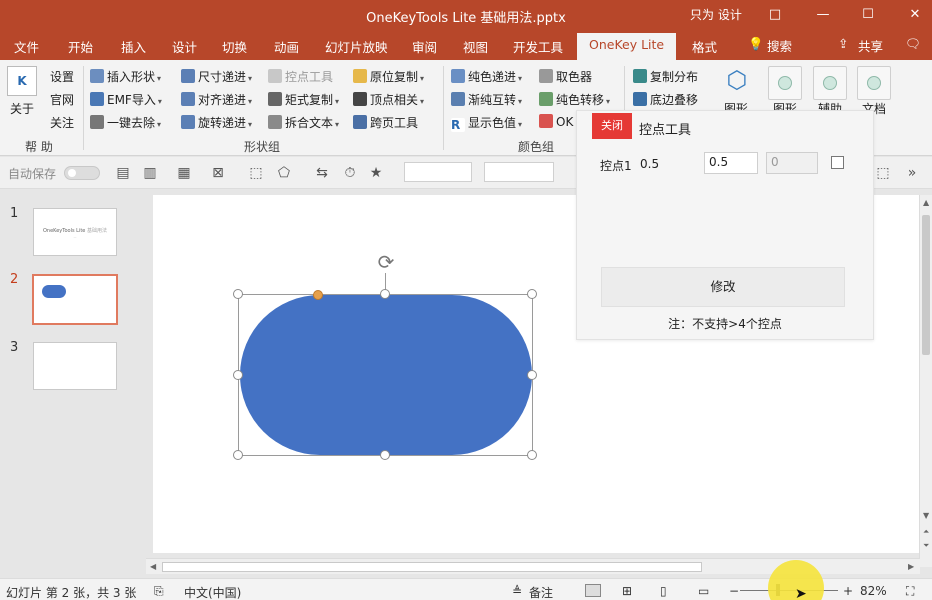  I want to click on tab-onekey-lite: OneKey Lite, so click(627, 46).